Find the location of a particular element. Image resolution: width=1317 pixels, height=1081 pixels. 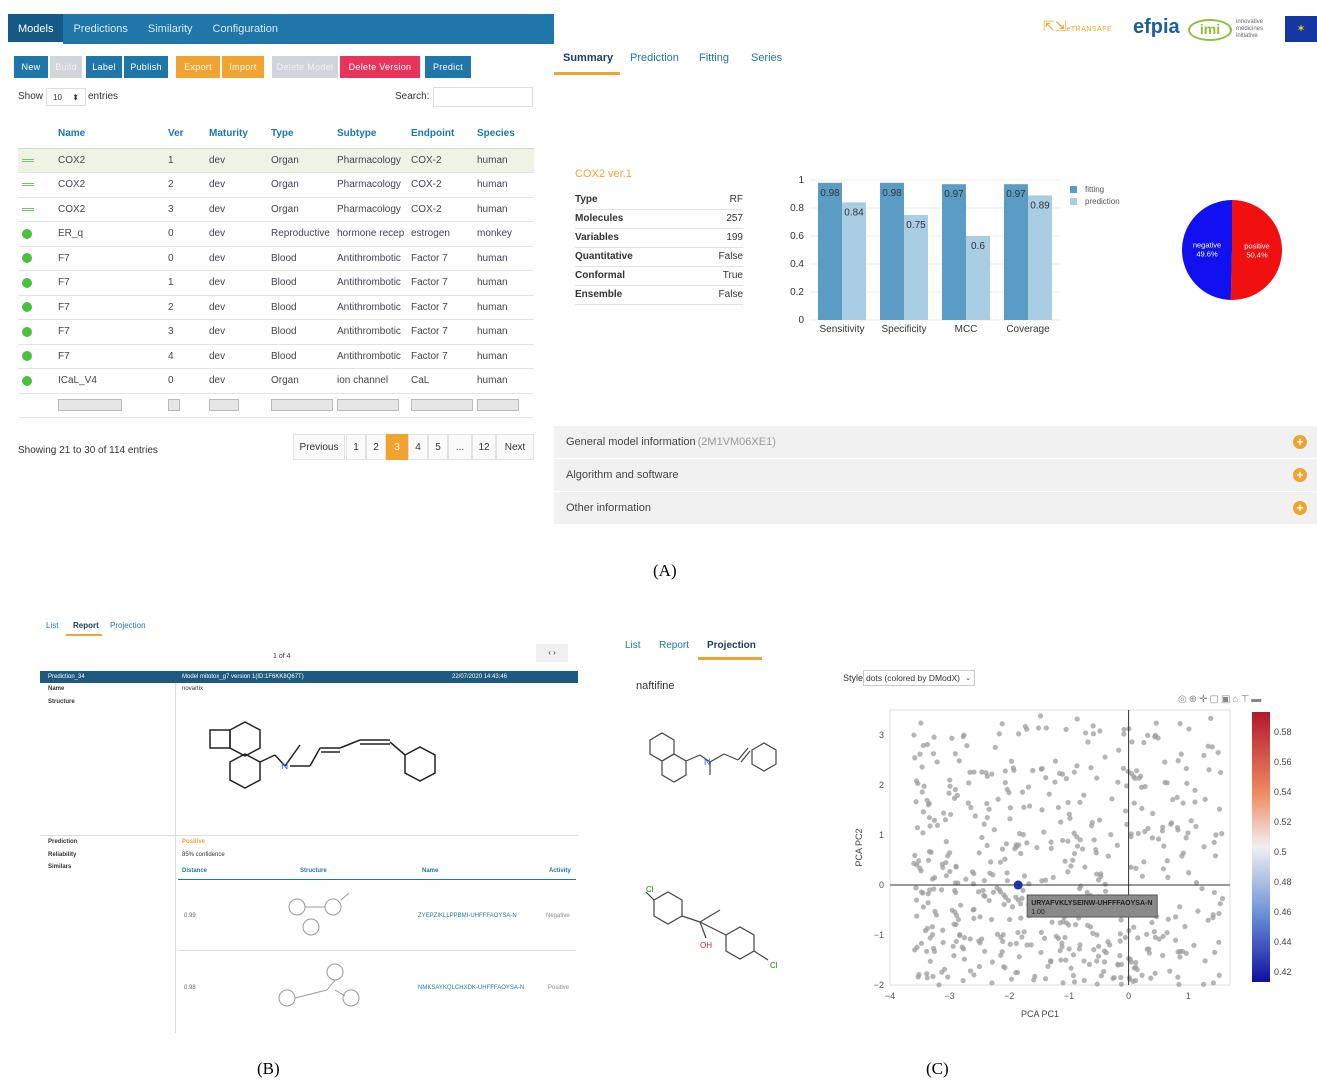

cell-maturity: dev is located at coordinates (236, 258).